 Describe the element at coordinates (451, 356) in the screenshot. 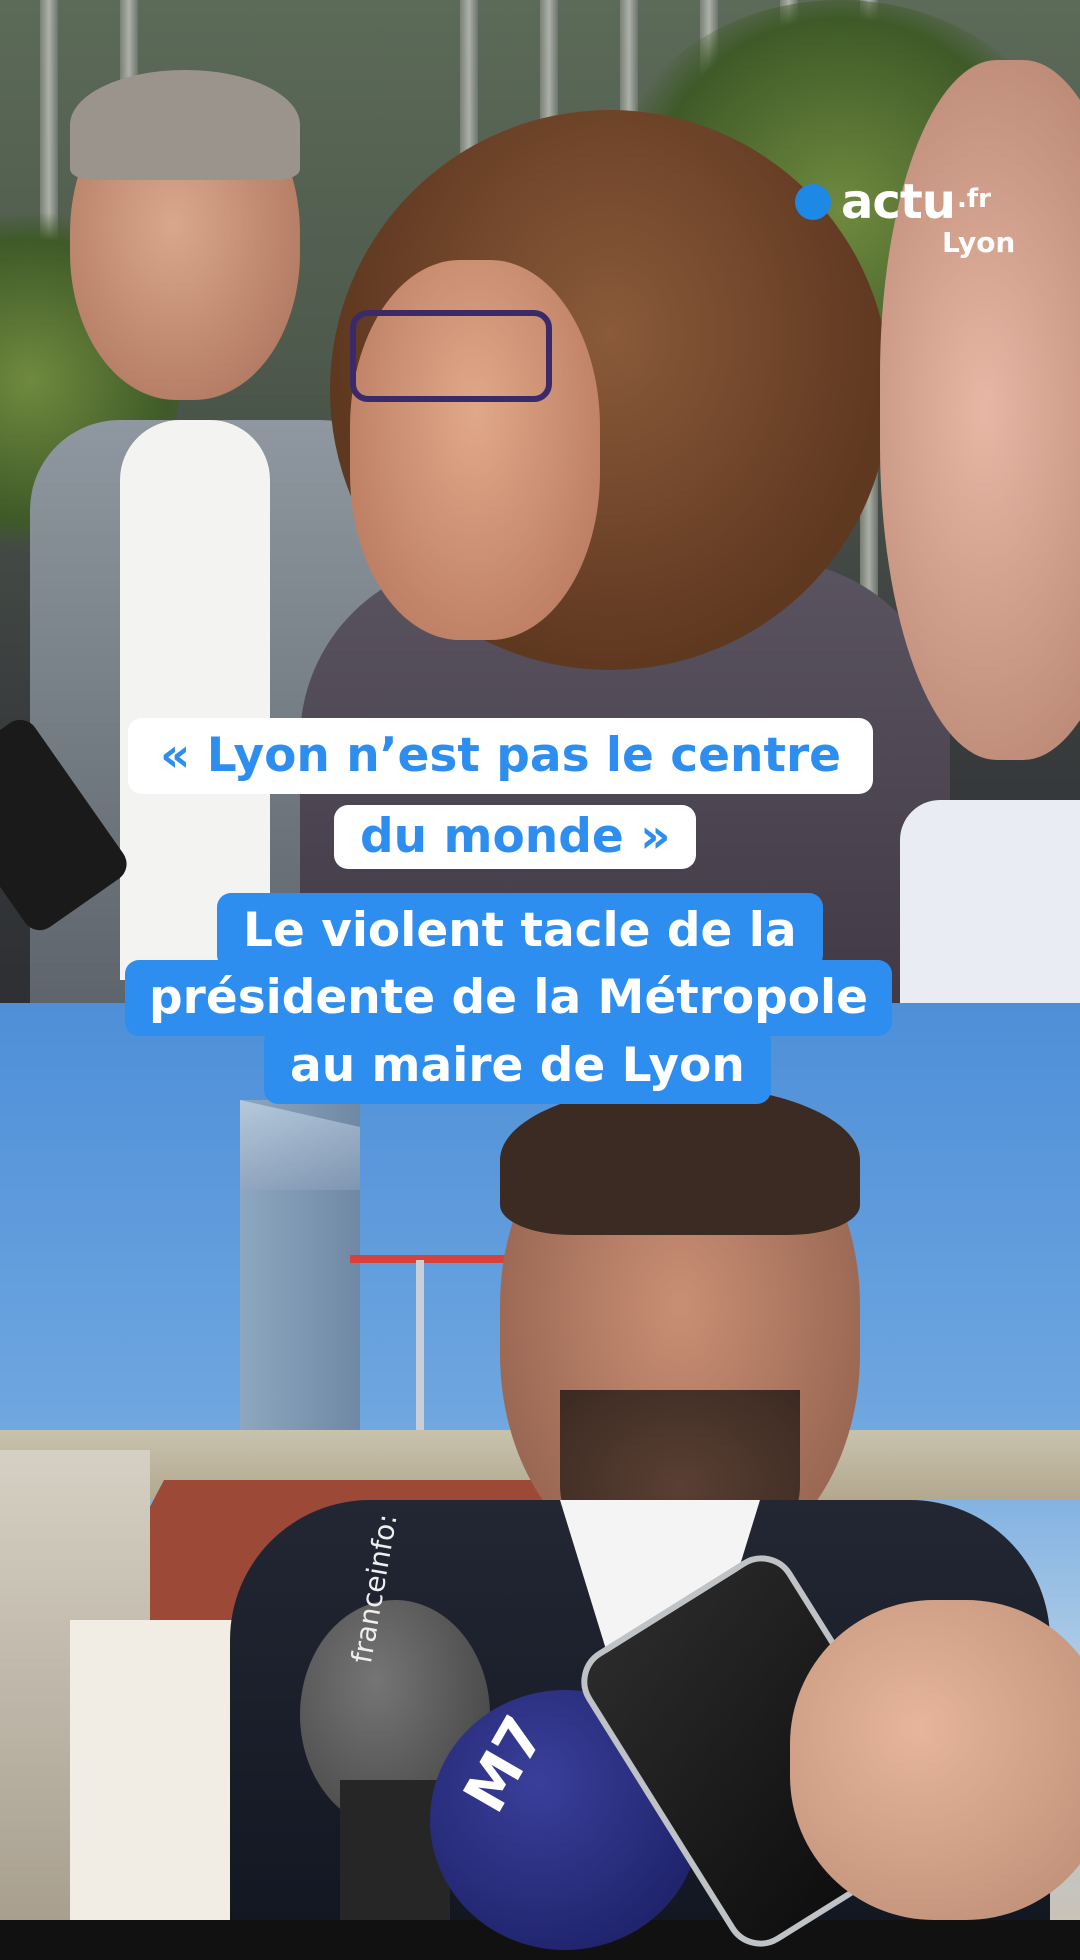

I see `glasses` at that location.